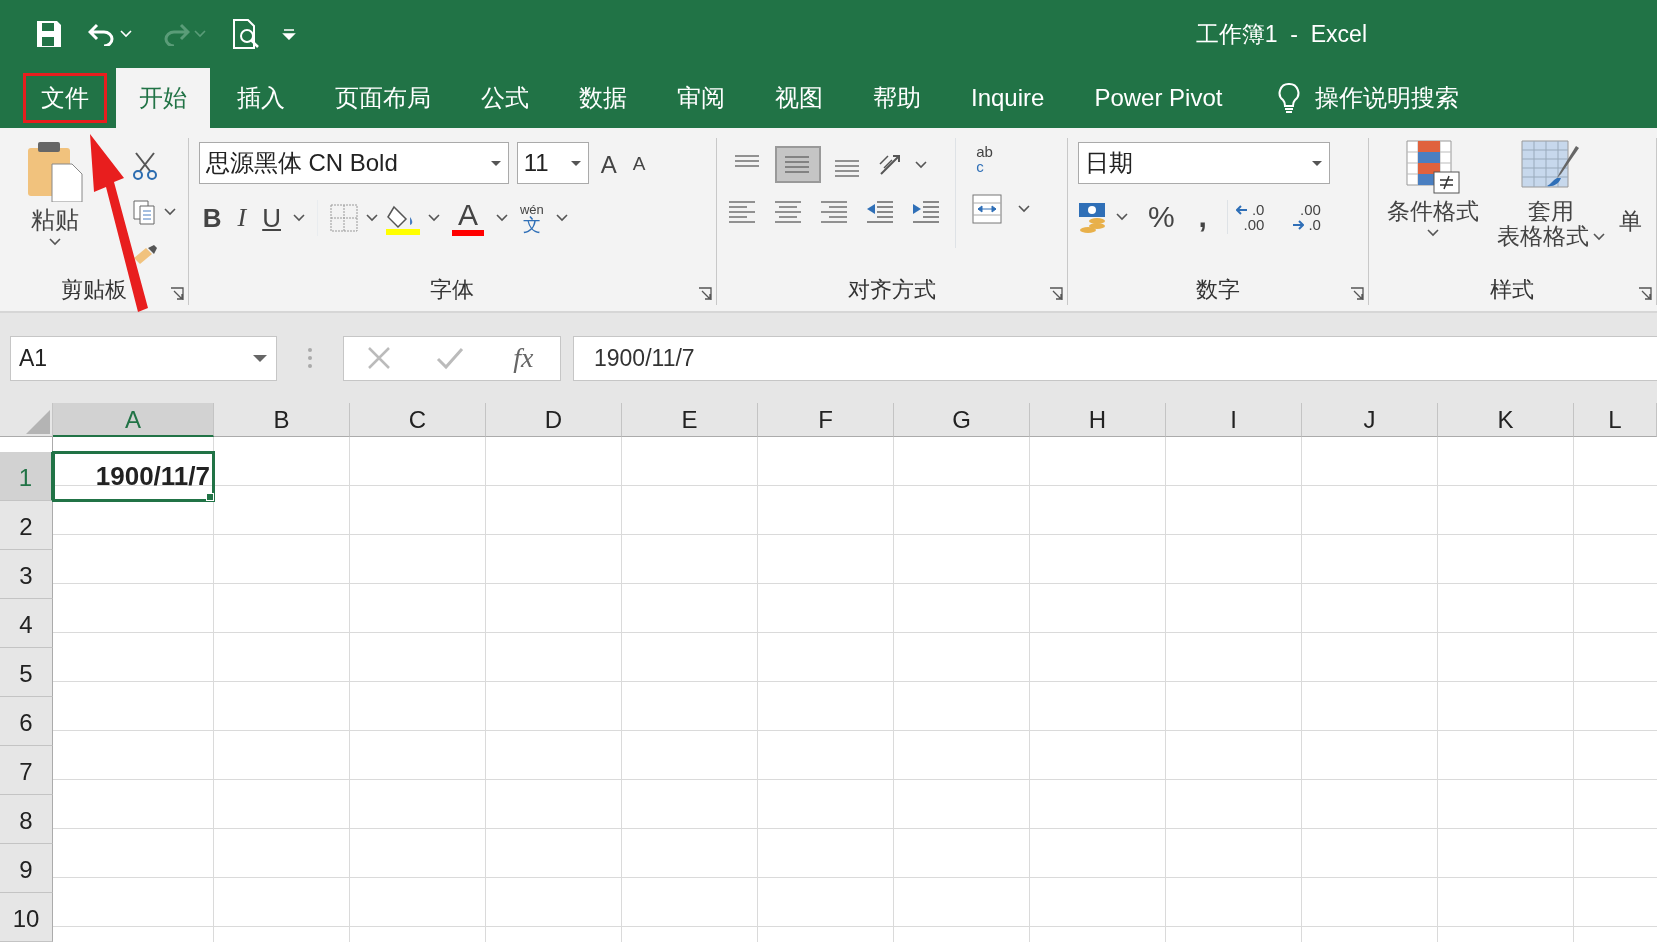 The height and width of the screenshot is (950, 1657). I want to click on phonetic-guide-button: wén 文, so click(532, 218).